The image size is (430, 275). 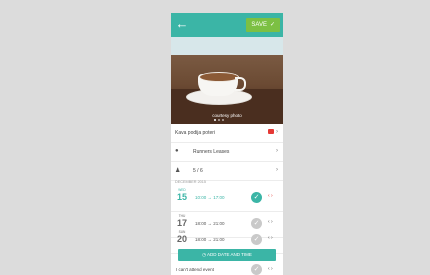 What do you see at coordinates (178, 171) in the screenshot?
I see `people-icon: ♟` at bounding box center [178, 171].